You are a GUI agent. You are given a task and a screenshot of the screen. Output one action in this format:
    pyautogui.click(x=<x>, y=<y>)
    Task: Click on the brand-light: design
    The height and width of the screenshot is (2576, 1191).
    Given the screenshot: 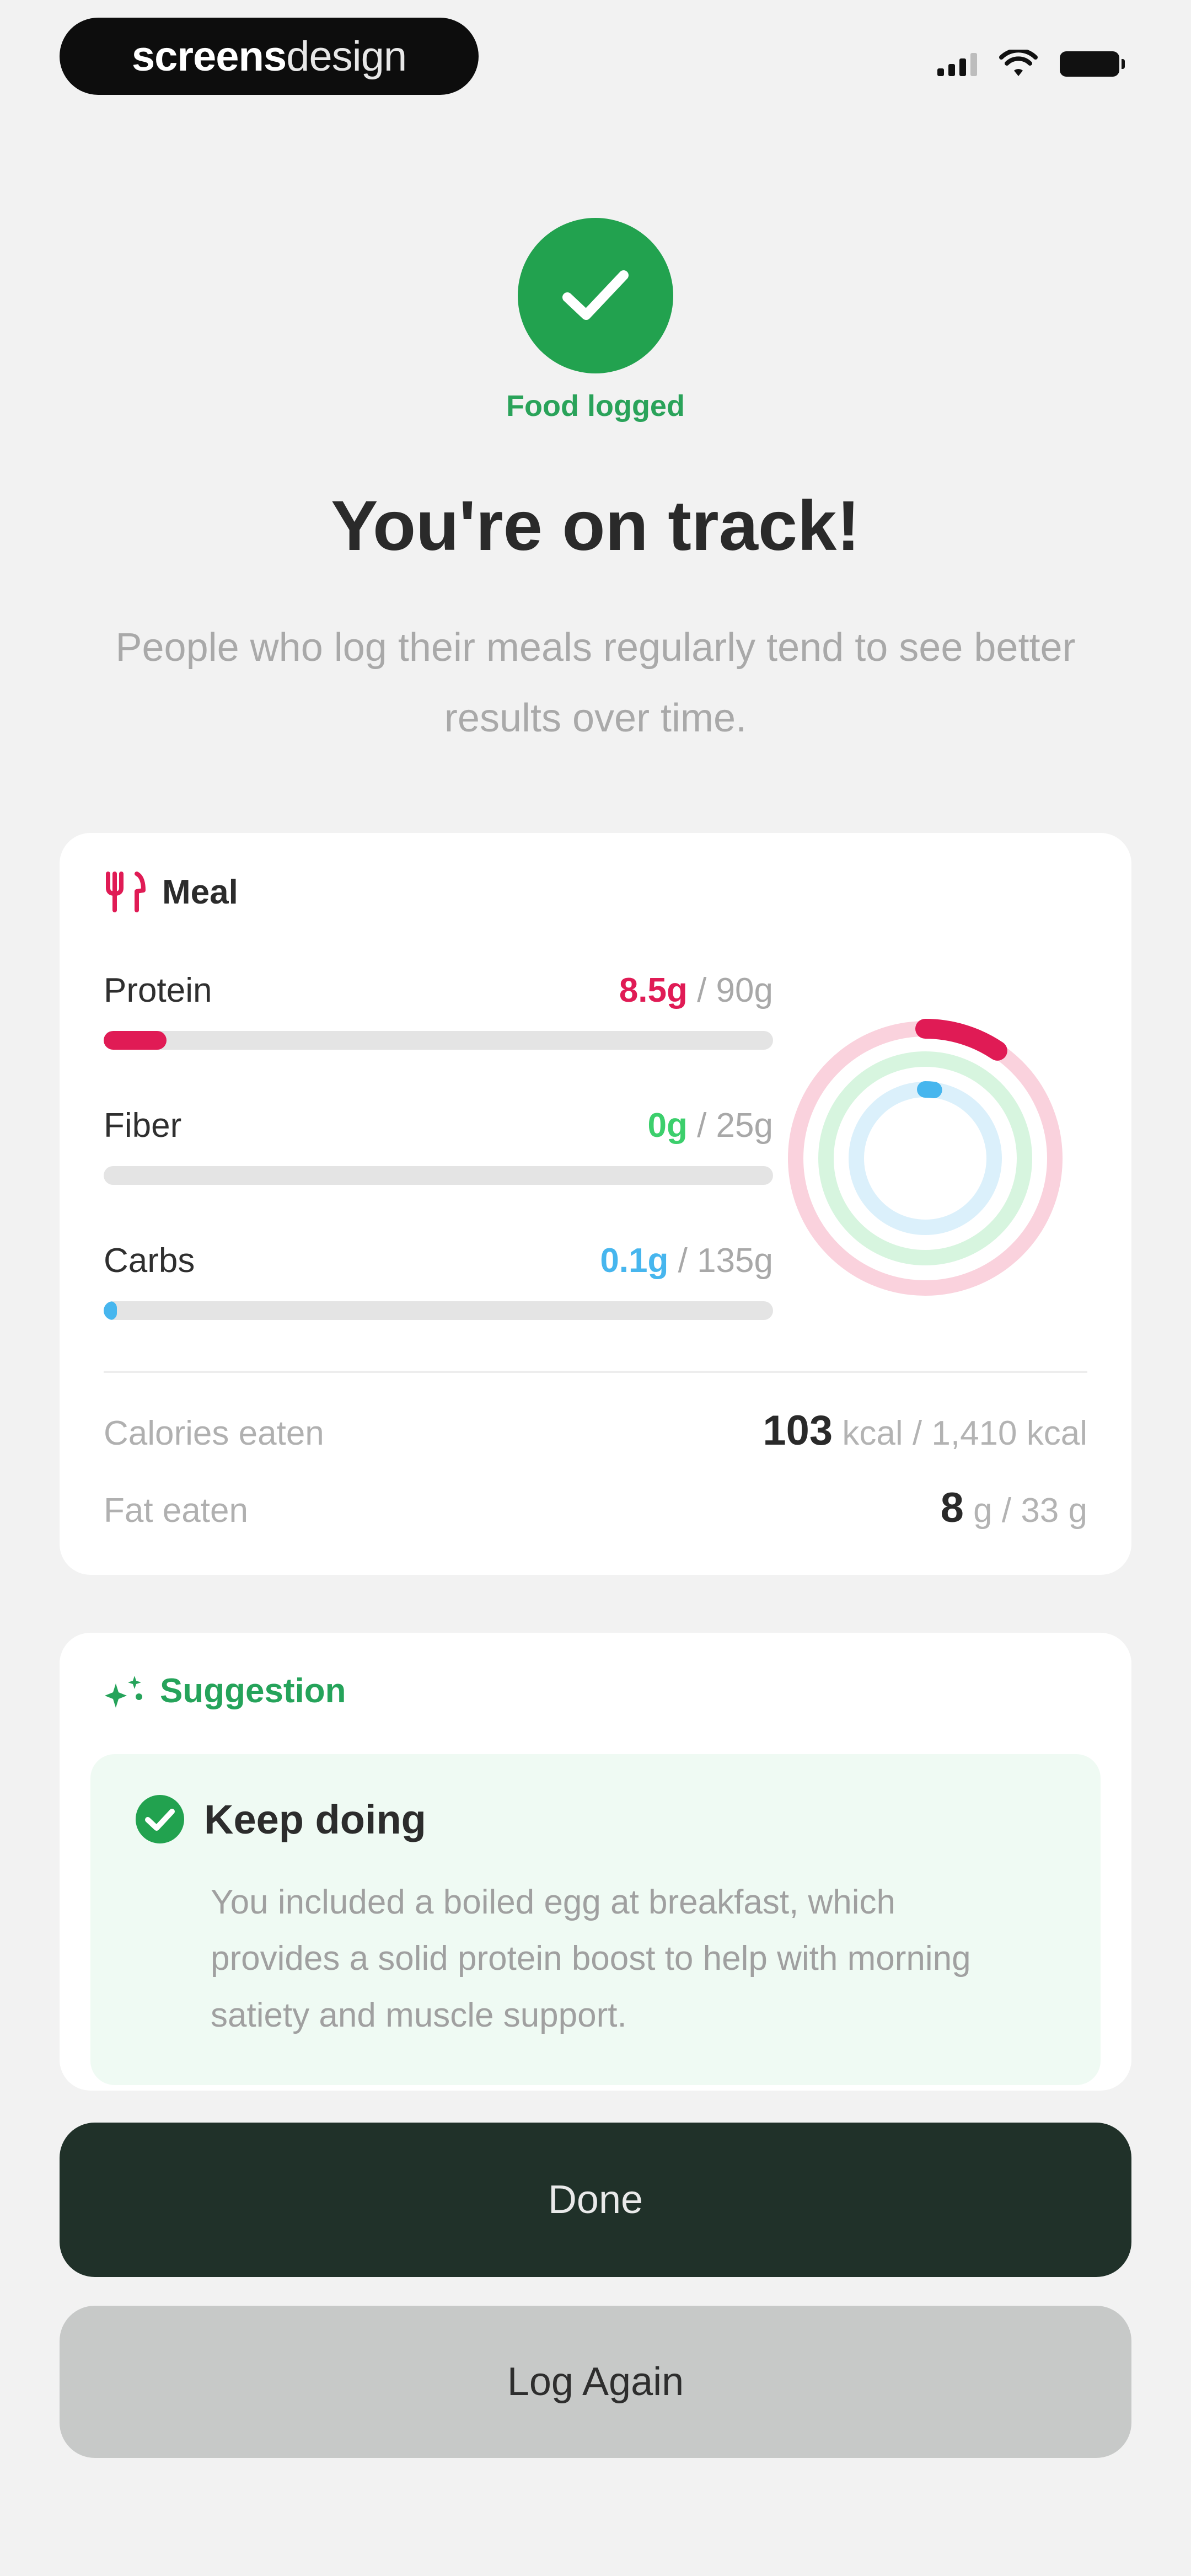 What is the action you would take?
    pyautogui.click(x=346, y=56)
    